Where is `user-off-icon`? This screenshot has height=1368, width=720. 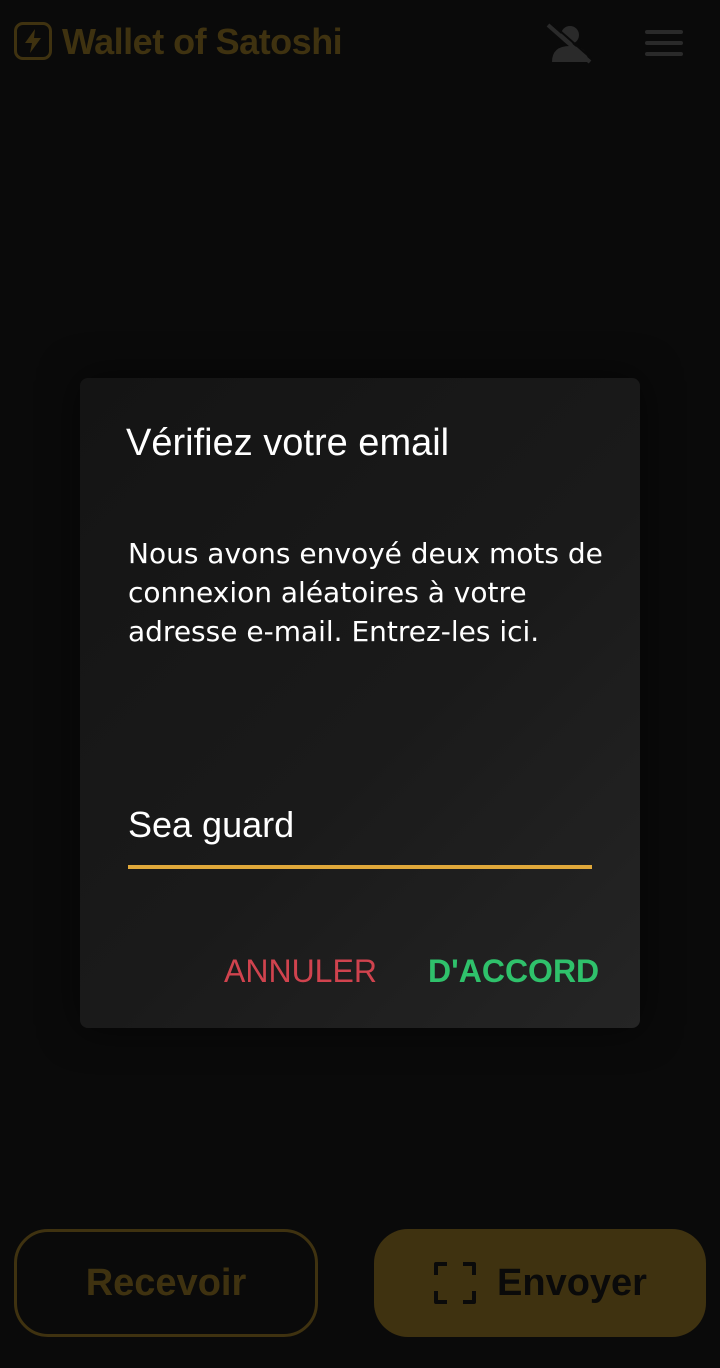 user-off-icon is located at coordinates (568, 43).